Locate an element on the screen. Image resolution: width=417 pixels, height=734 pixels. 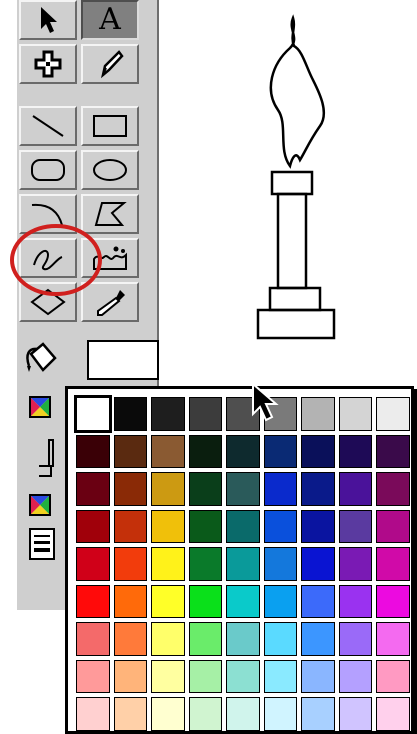
line-tool is located at coordinates (48, 126).